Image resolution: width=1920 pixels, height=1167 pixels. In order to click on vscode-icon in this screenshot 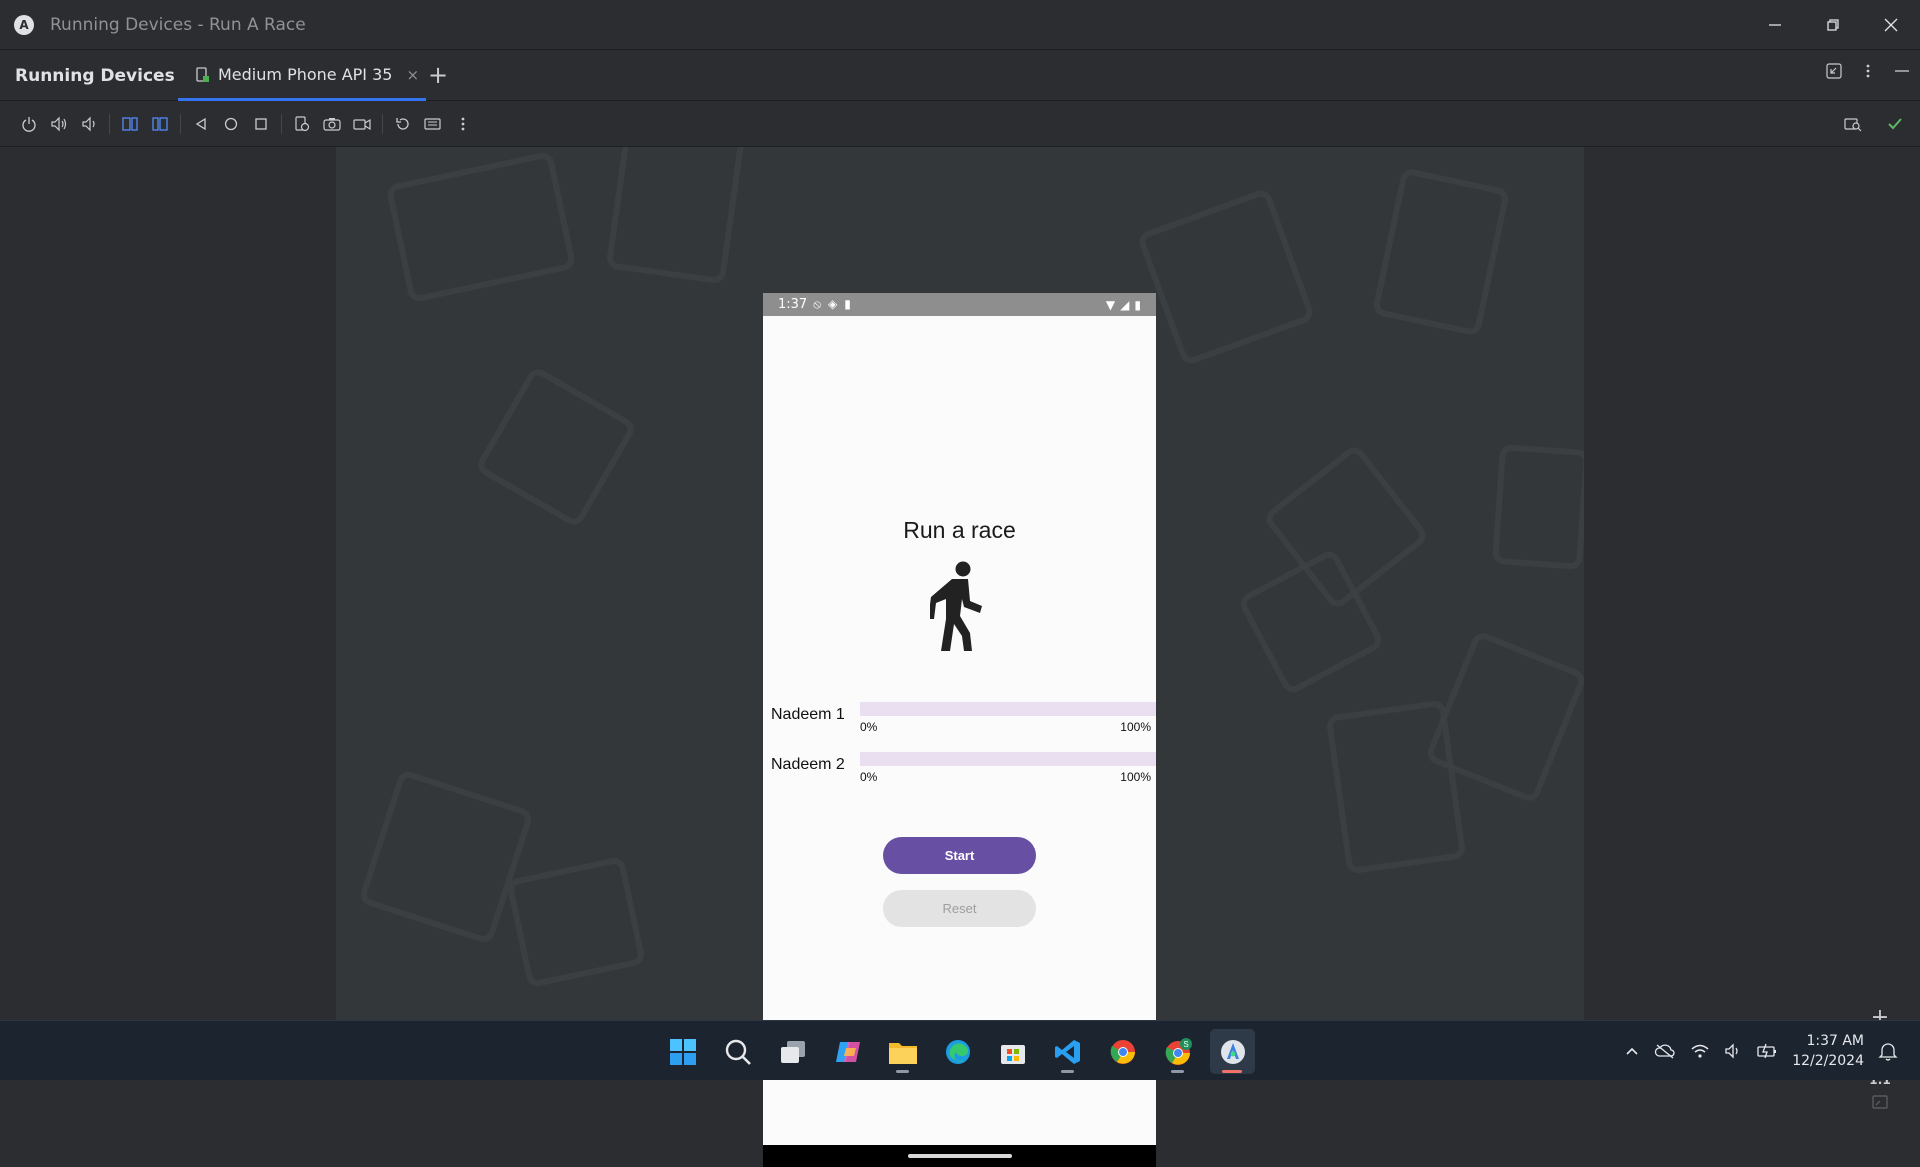, I will do `click(1067, 1051)`.